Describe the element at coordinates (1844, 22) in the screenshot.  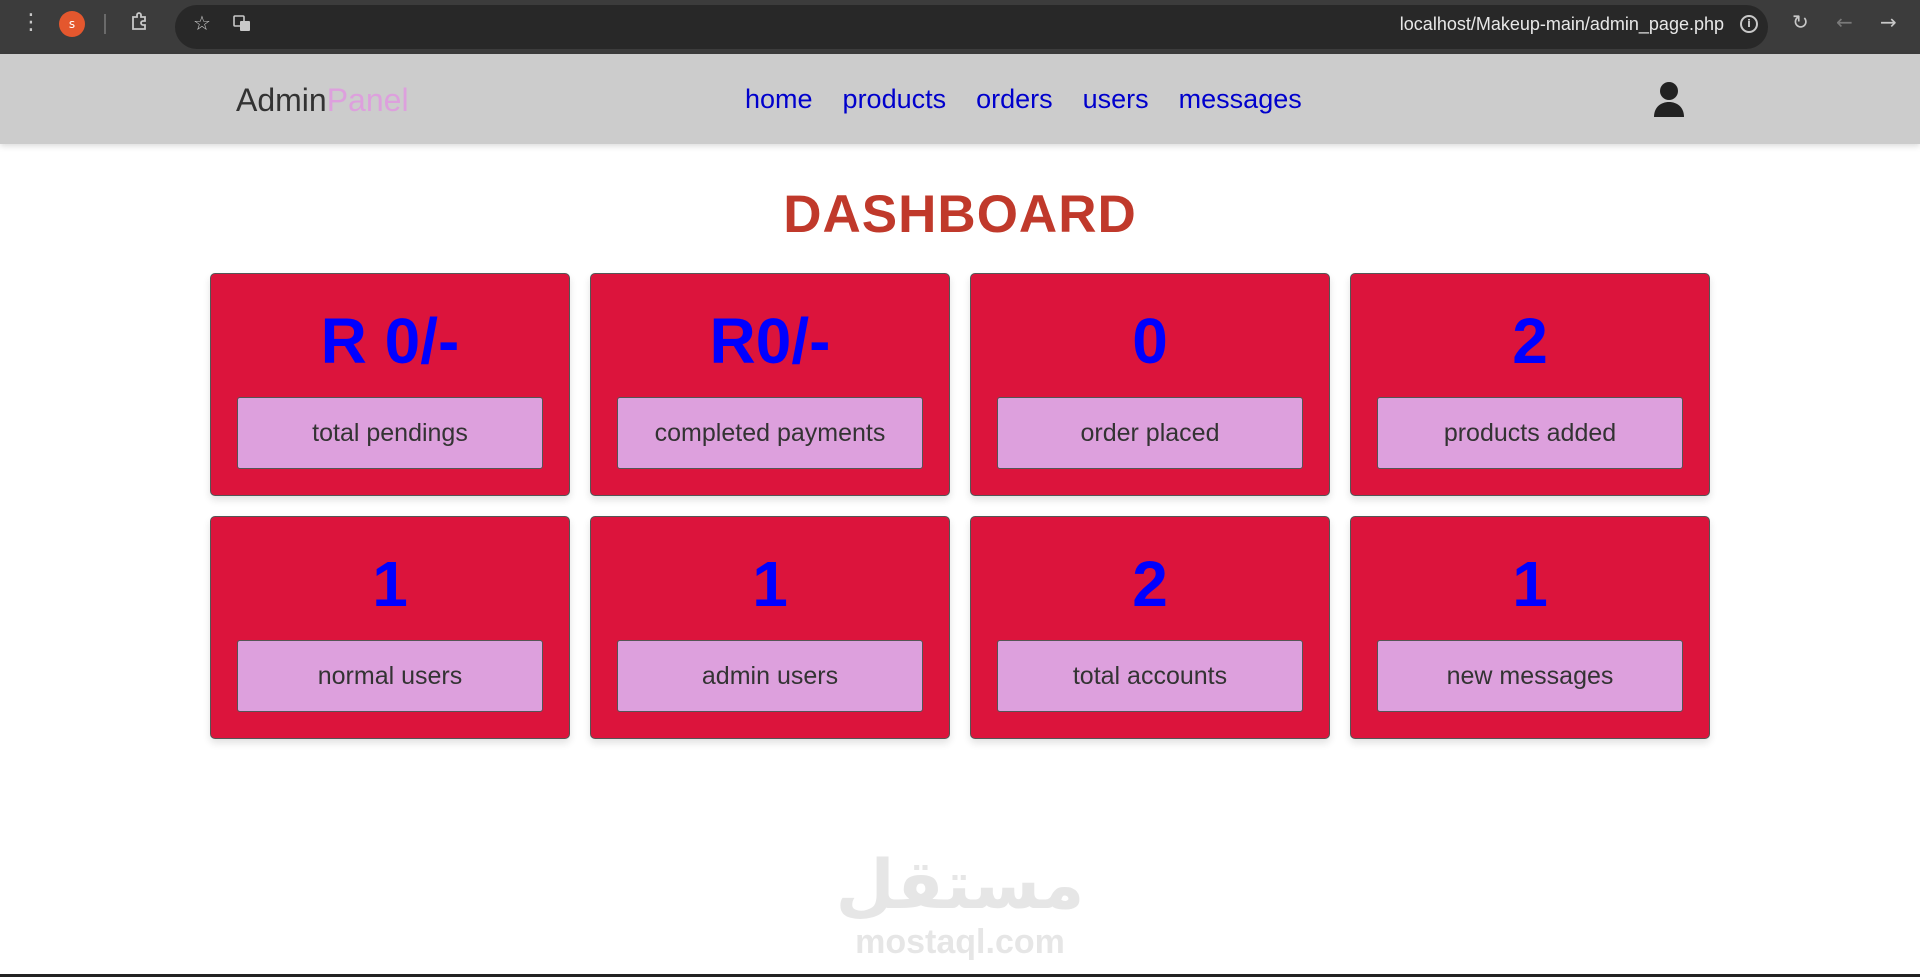
I see `back-icon: ←` at that location.